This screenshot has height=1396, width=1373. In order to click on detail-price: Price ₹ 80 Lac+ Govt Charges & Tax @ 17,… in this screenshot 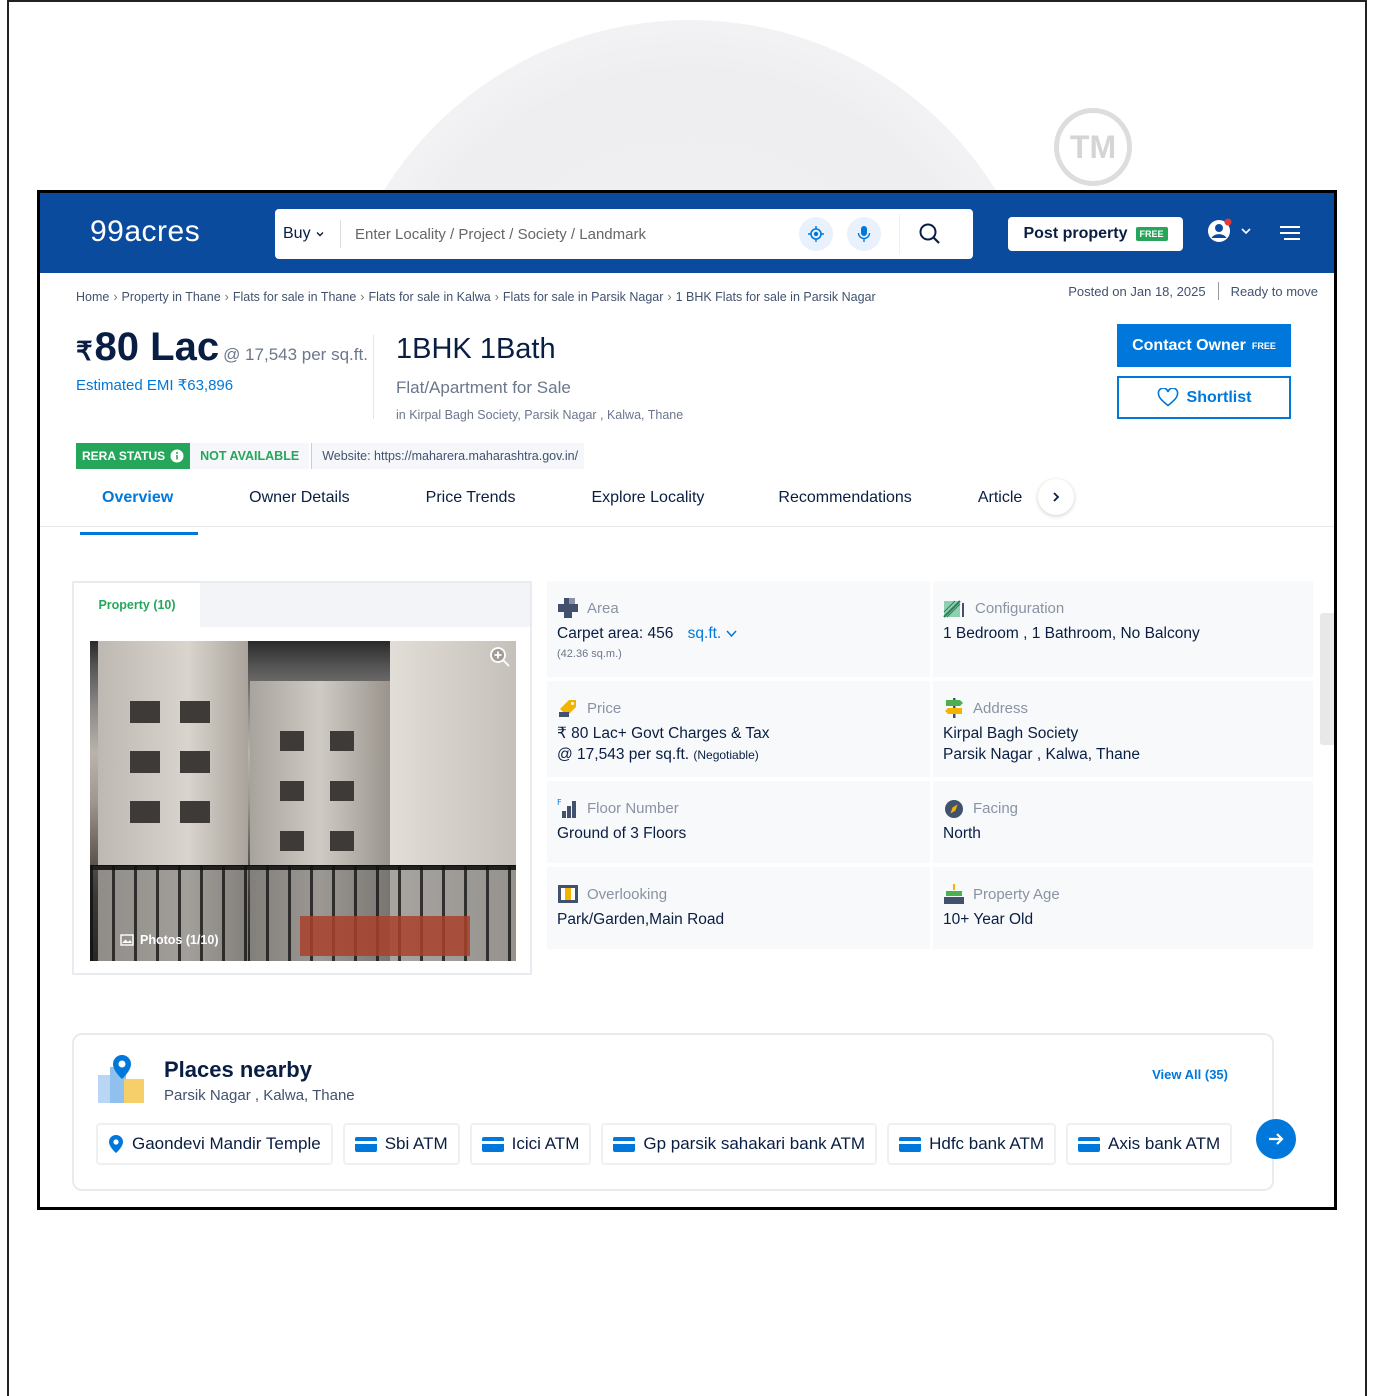, I will do `click(738, 729)`.